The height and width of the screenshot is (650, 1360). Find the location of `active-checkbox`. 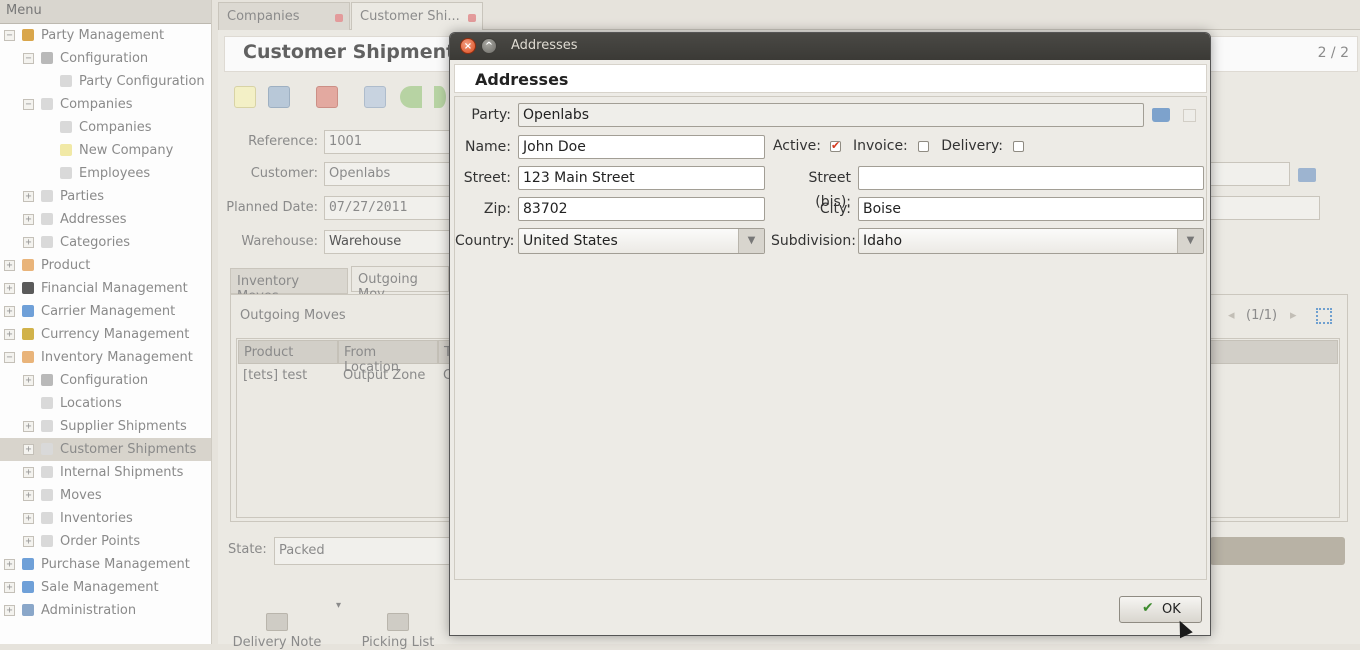

active-checkbox is located at coordinates (835, 145).